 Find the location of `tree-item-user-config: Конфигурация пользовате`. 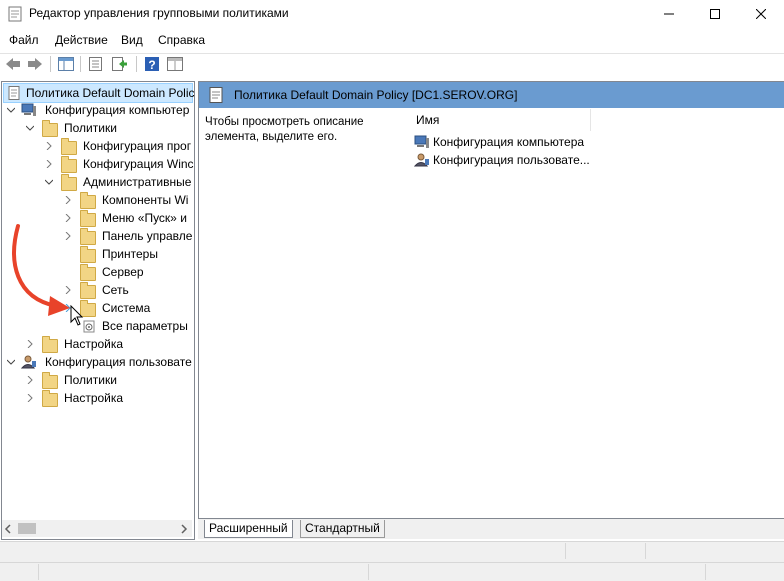

tree-item-user-config: Конфигурация пользовате is located at coordinates (100, 362).